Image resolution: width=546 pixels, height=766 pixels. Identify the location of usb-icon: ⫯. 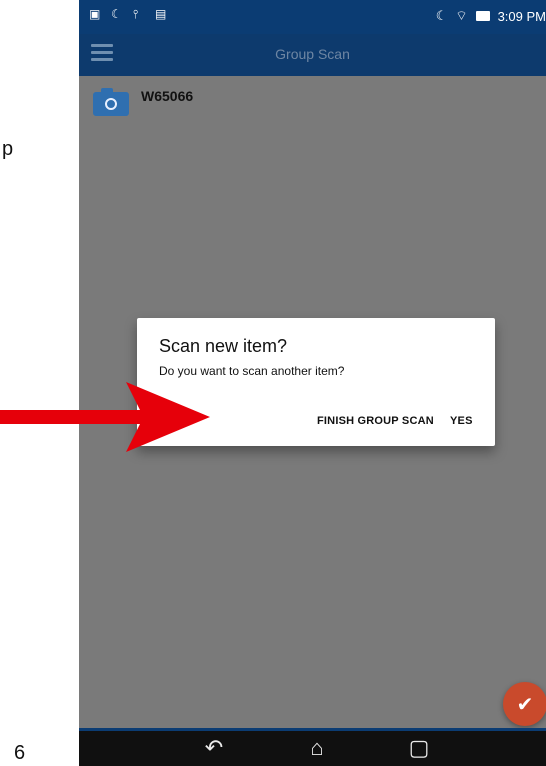
(136, 14).